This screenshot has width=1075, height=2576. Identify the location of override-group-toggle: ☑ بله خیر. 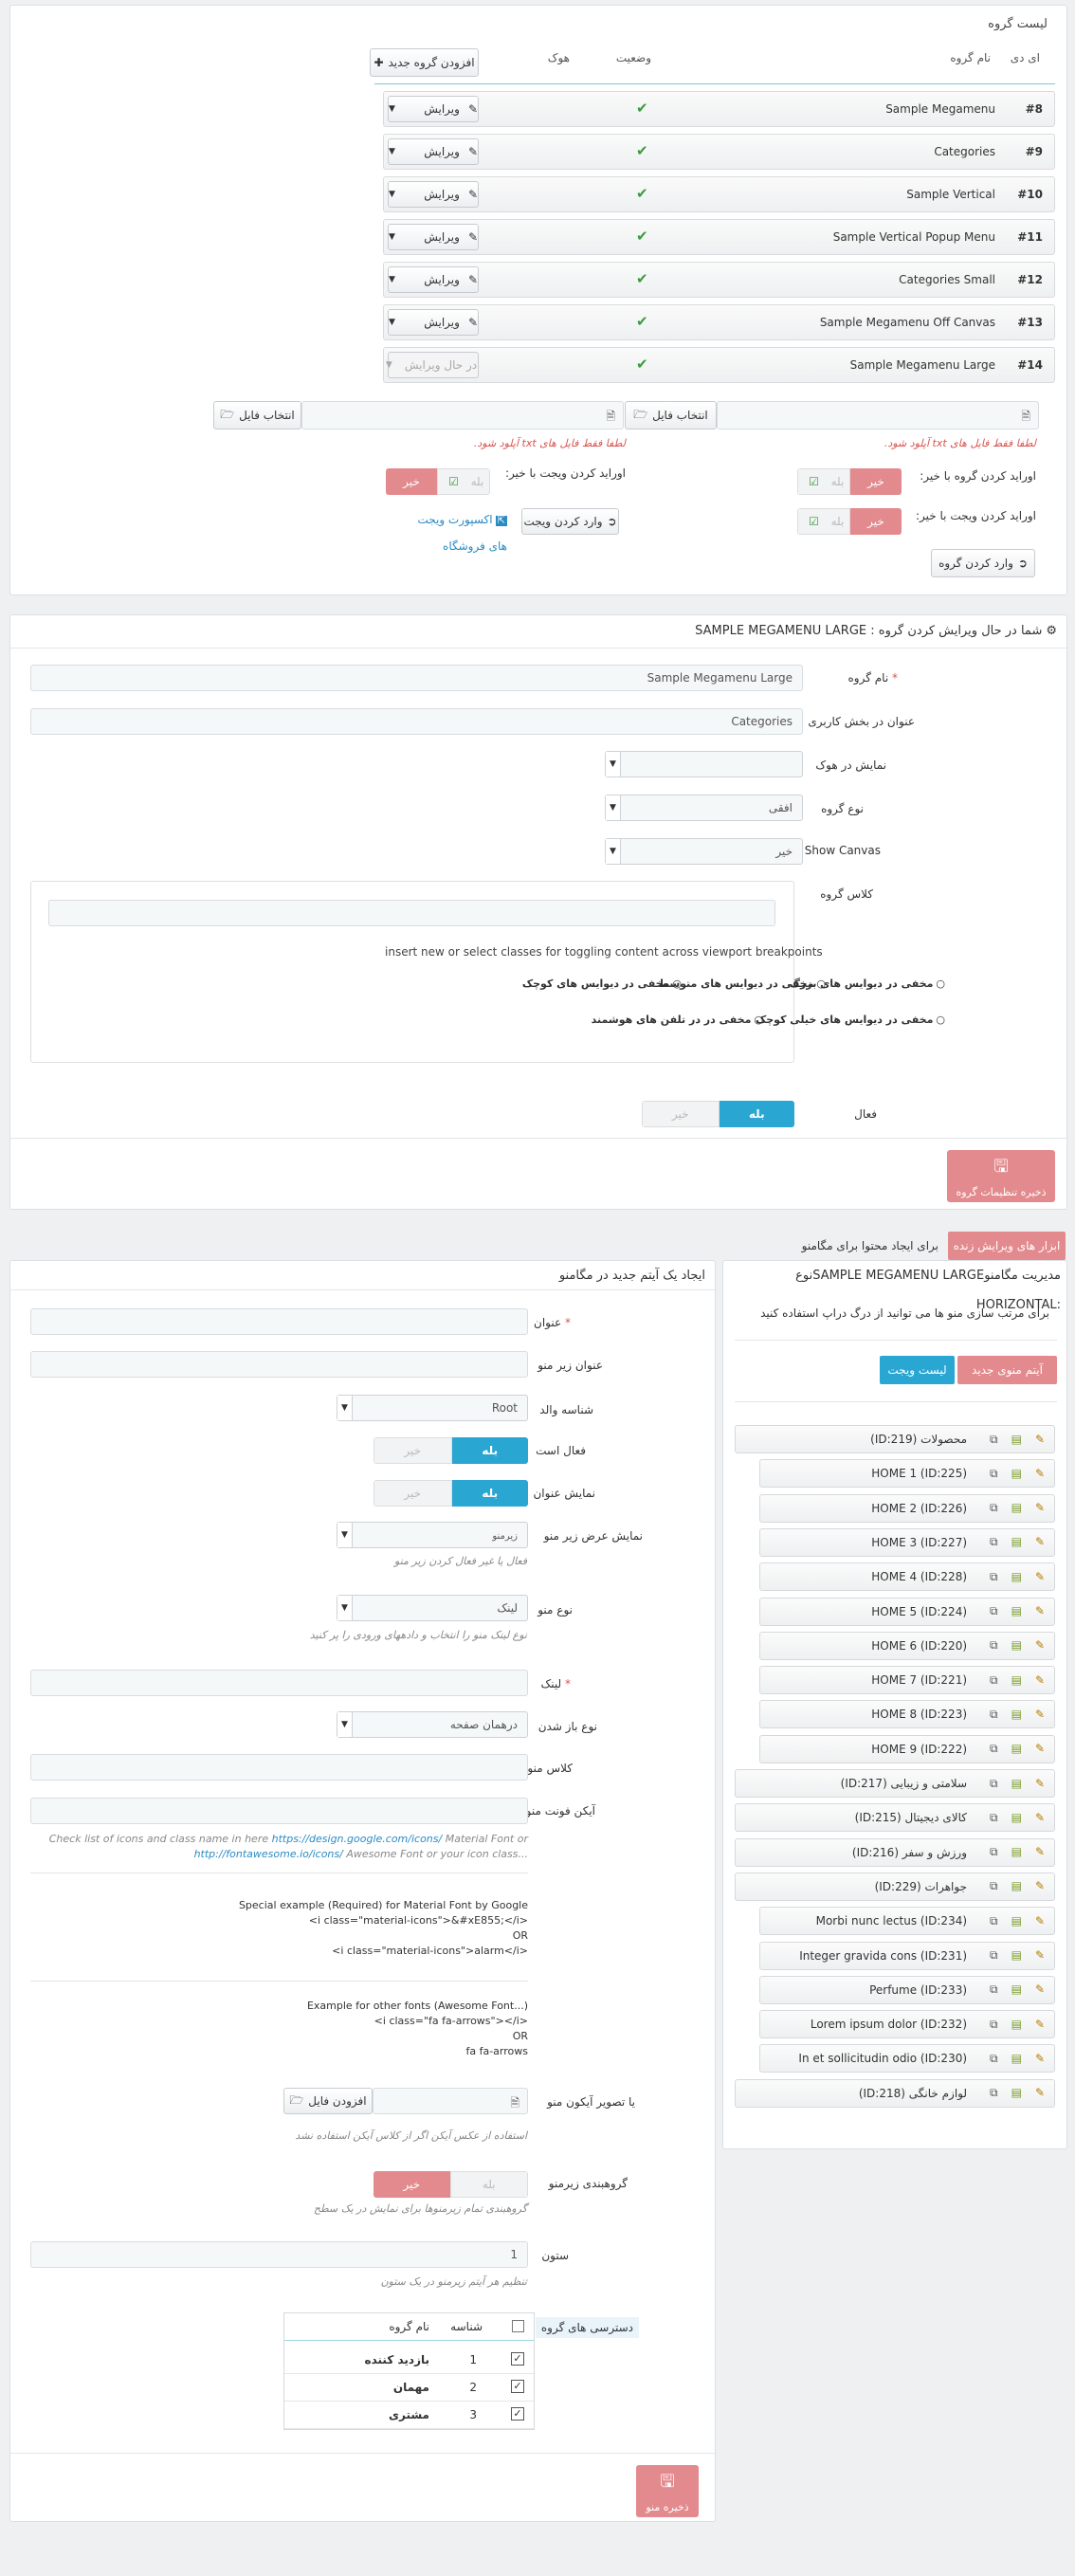
(849, 481).